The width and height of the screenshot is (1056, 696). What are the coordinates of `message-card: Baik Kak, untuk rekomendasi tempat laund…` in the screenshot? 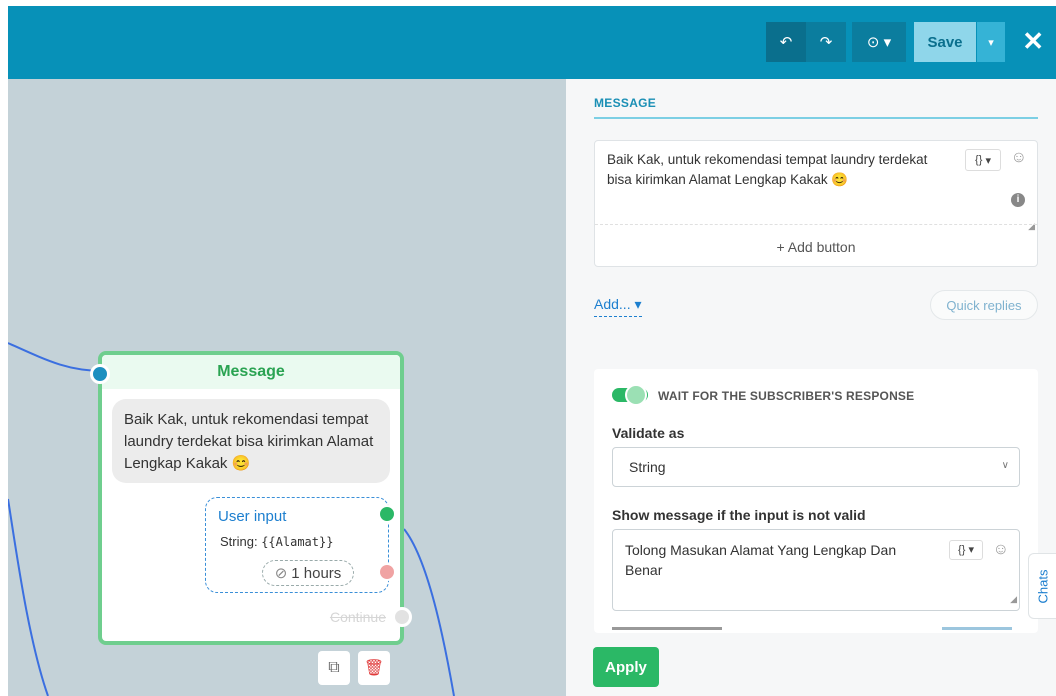 It's located at (816, 203).